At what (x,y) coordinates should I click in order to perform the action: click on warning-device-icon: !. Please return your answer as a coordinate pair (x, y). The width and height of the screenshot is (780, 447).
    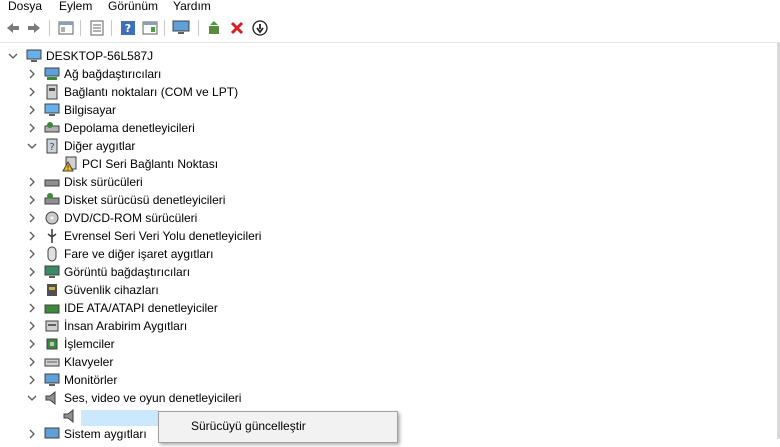
    Looking at the image, I should click on (70, 164).